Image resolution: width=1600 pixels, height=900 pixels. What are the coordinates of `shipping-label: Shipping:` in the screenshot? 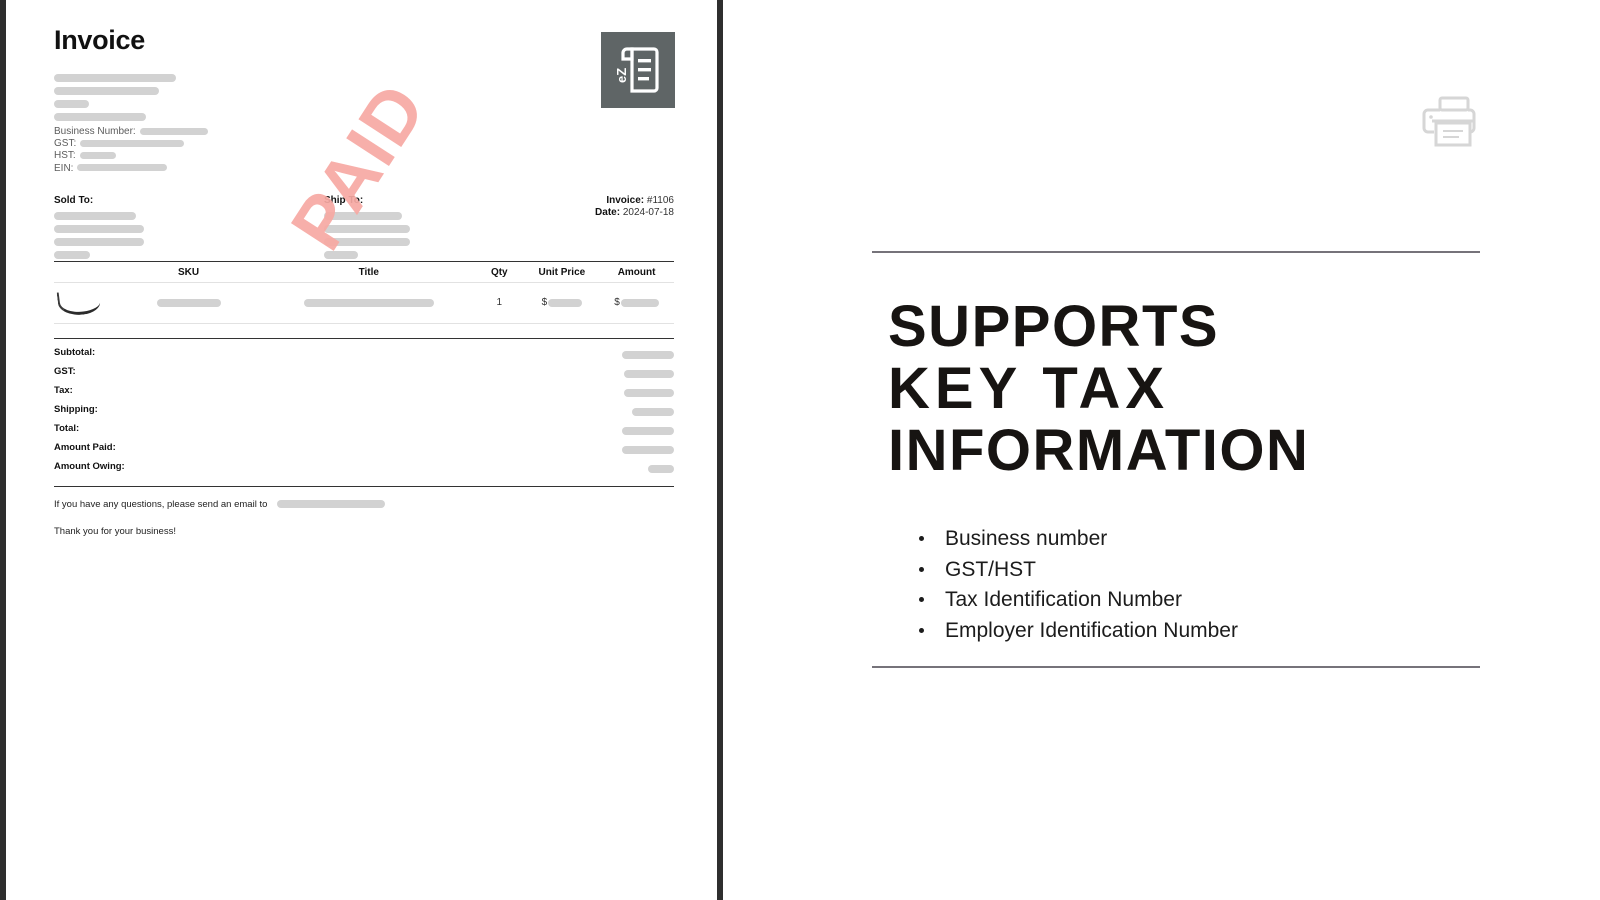 It's located at (76, 409).